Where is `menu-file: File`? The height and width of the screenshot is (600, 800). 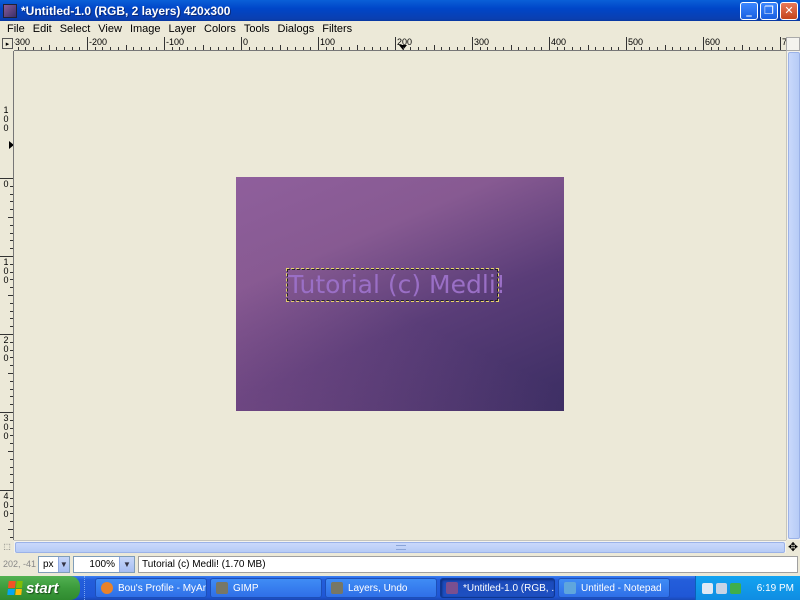
menu-file: File is located at coordinates (16, 29).